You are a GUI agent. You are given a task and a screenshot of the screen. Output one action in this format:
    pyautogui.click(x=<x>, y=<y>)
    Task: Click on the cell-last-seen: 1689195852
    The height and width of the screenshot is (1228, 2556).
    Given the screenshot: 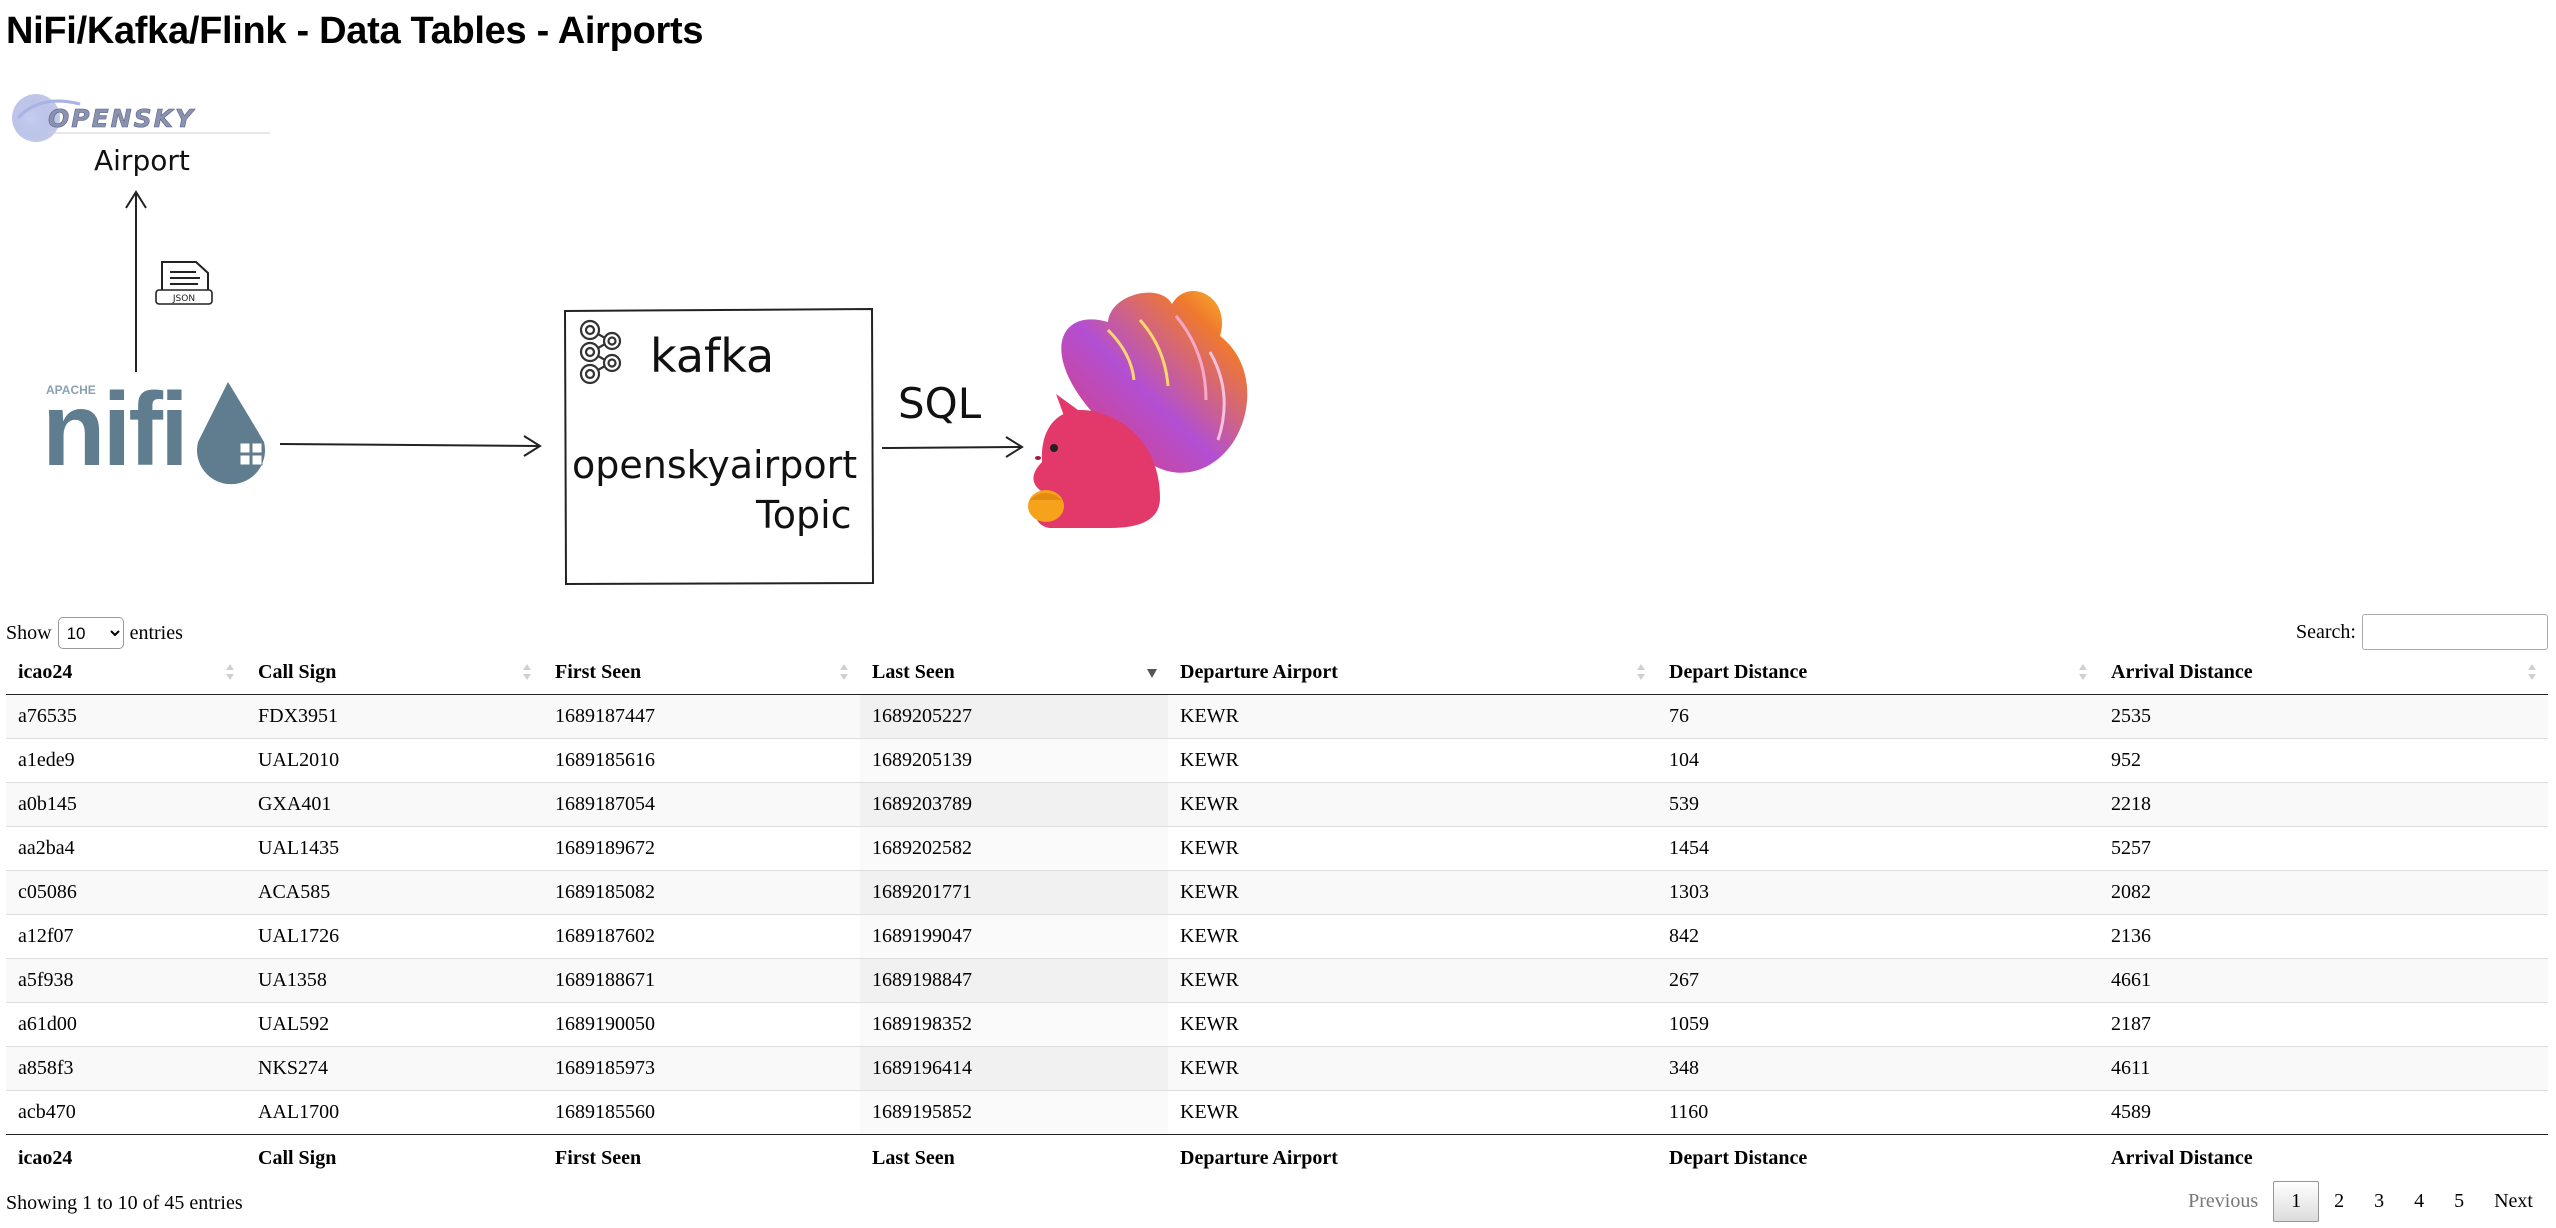 What is the action you would take?
    pyautogui.click(x=1014, y=1111)
    